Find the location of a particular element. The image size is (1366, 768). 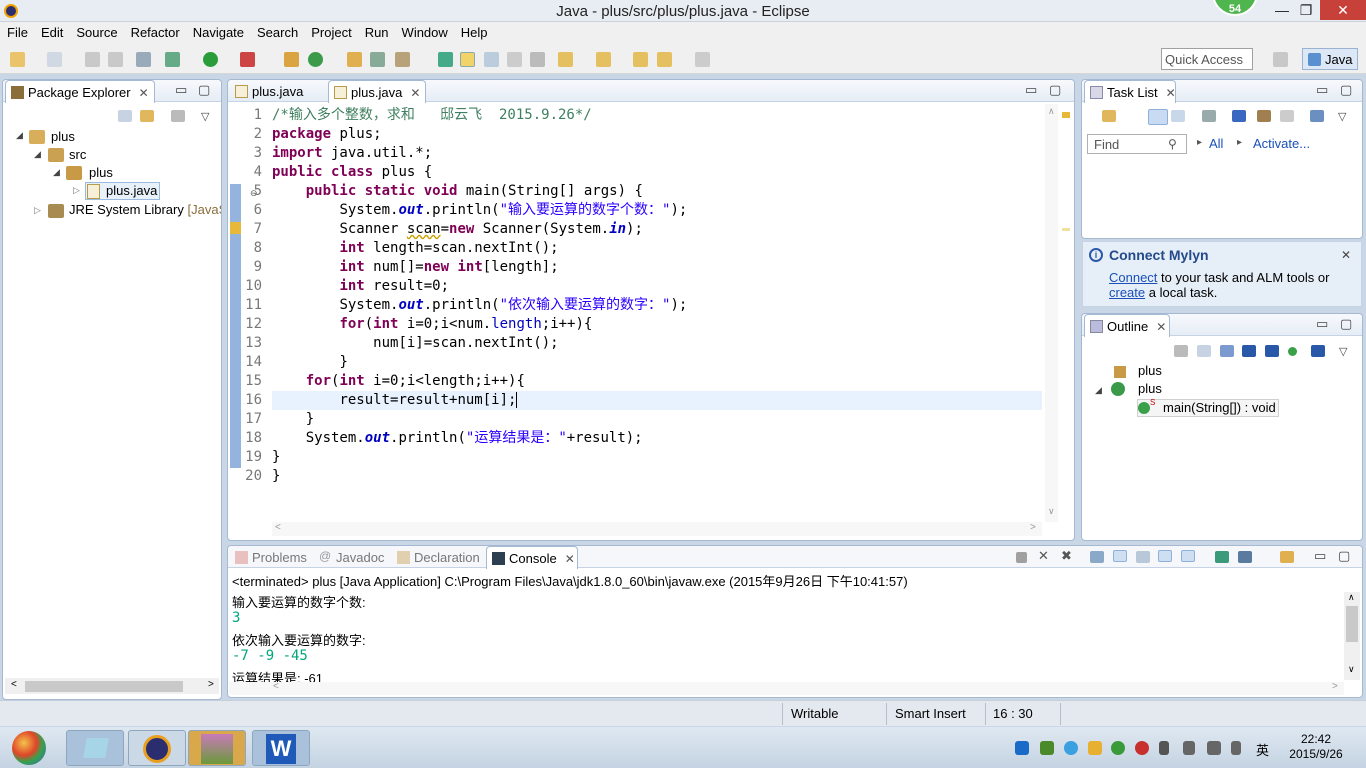

scheduled-icon is located at coordinates (1178, 116).